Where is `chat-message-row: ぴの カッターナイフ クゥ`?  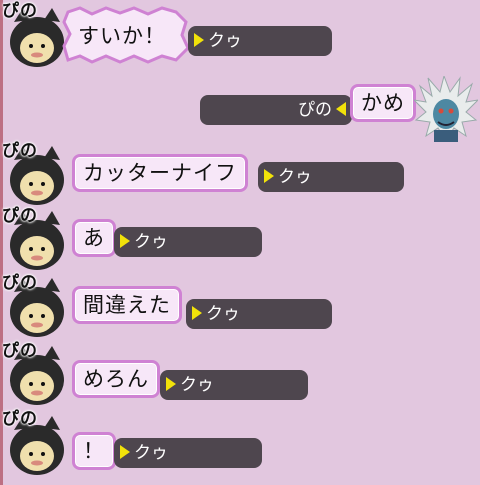
chat-message-row: ぴの カッターナイフ クゥ is located at coordinates (240, 174).